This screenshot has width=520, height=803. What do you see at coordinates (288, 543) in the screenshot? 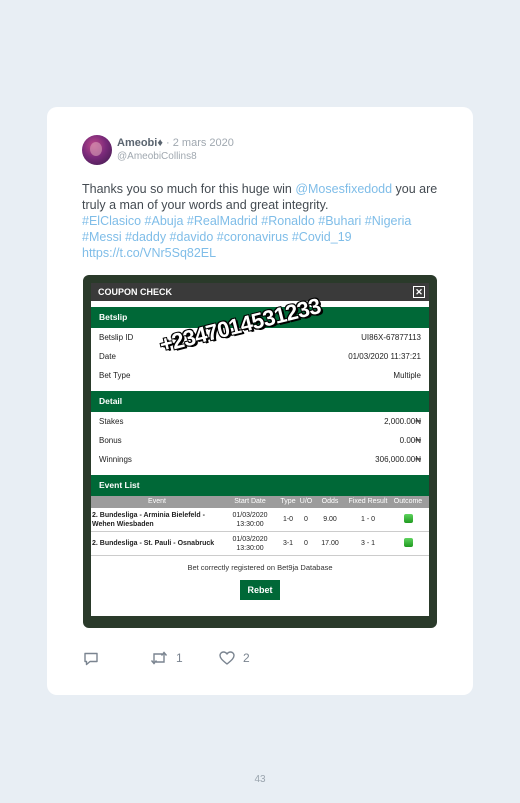
I see `event-type: 3-1` at bounding box center [288, 543].